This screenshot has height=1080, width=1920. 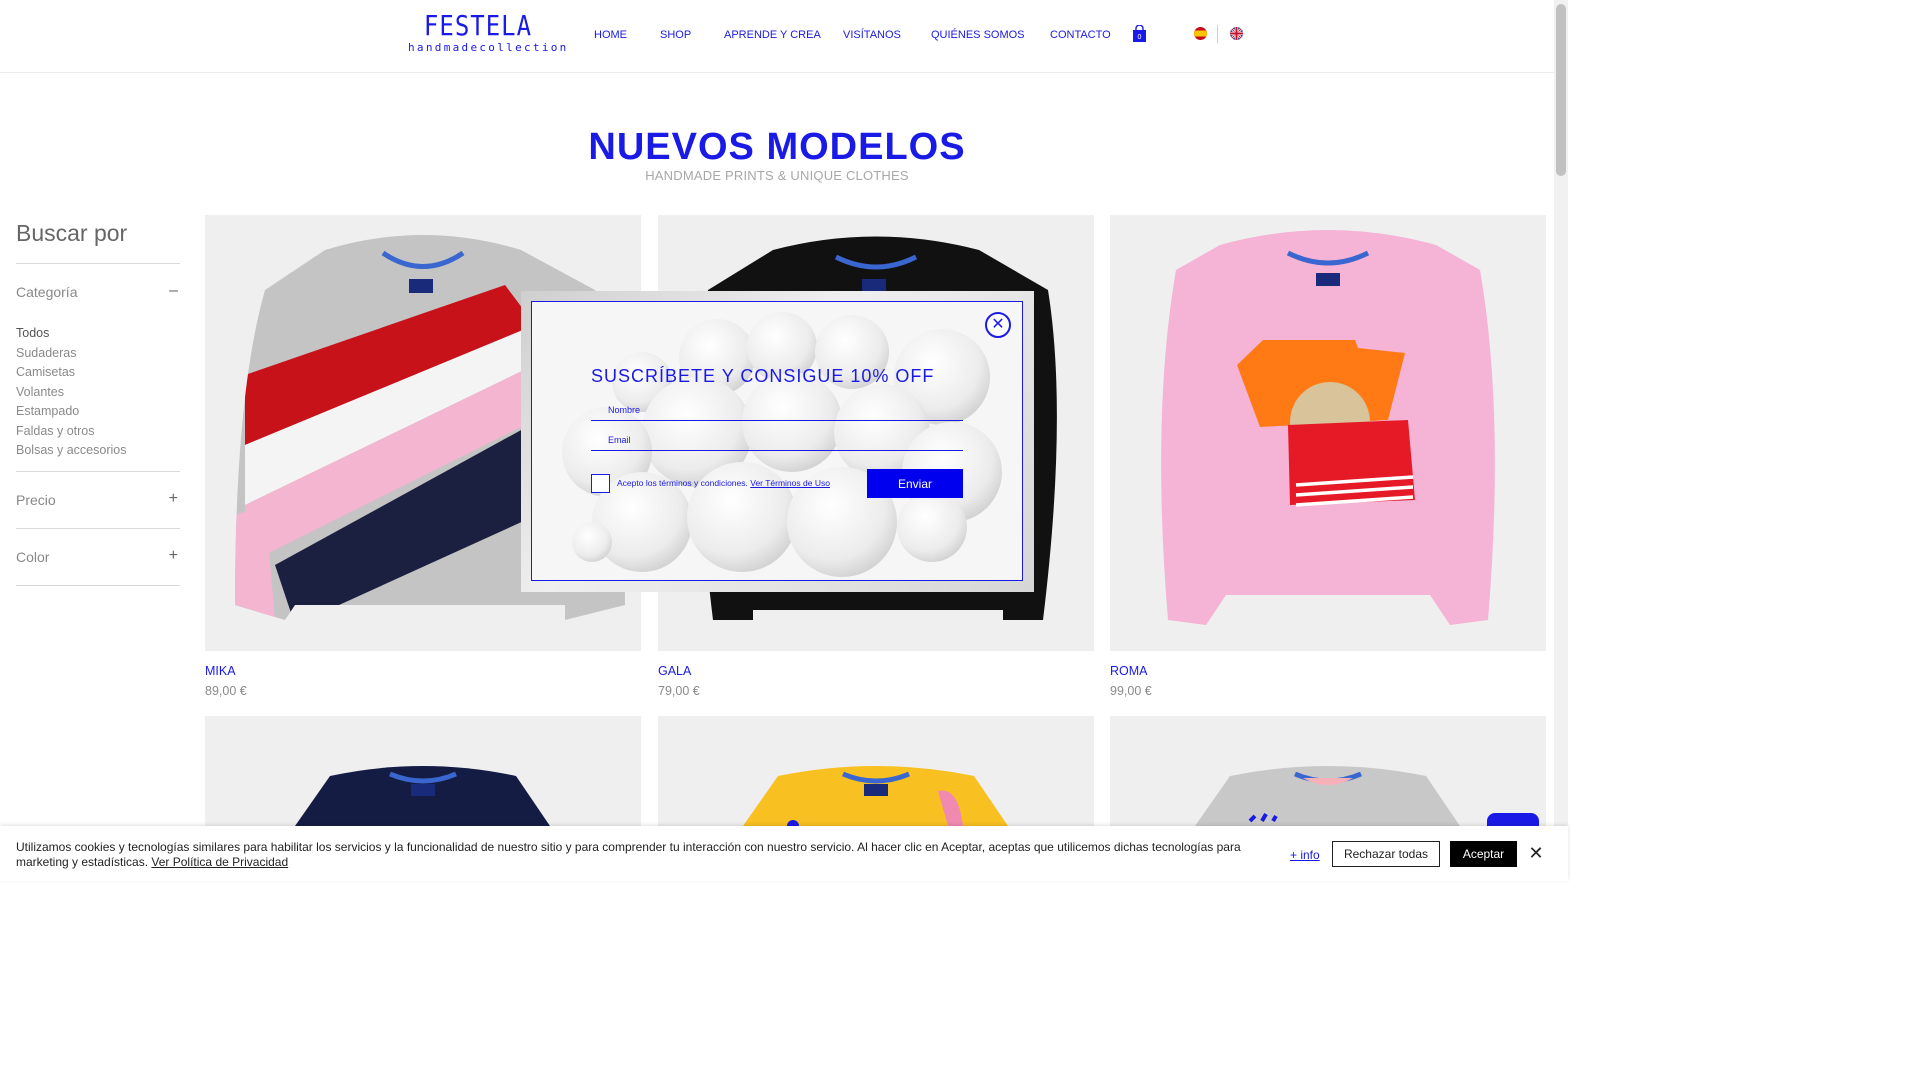 What do you see at coordinates (777, 440) in the screenshot?
I see `email-field` at bounding box center [777, 440].